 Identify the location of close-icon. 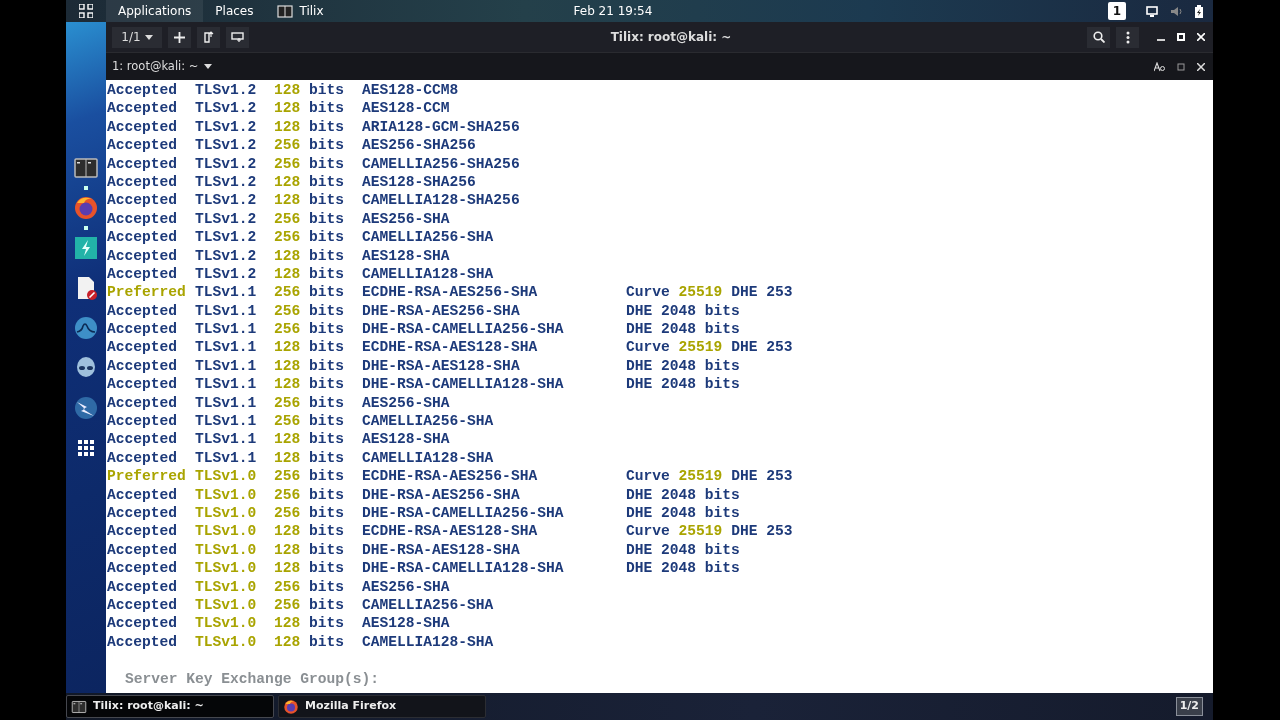
(1201, 66).